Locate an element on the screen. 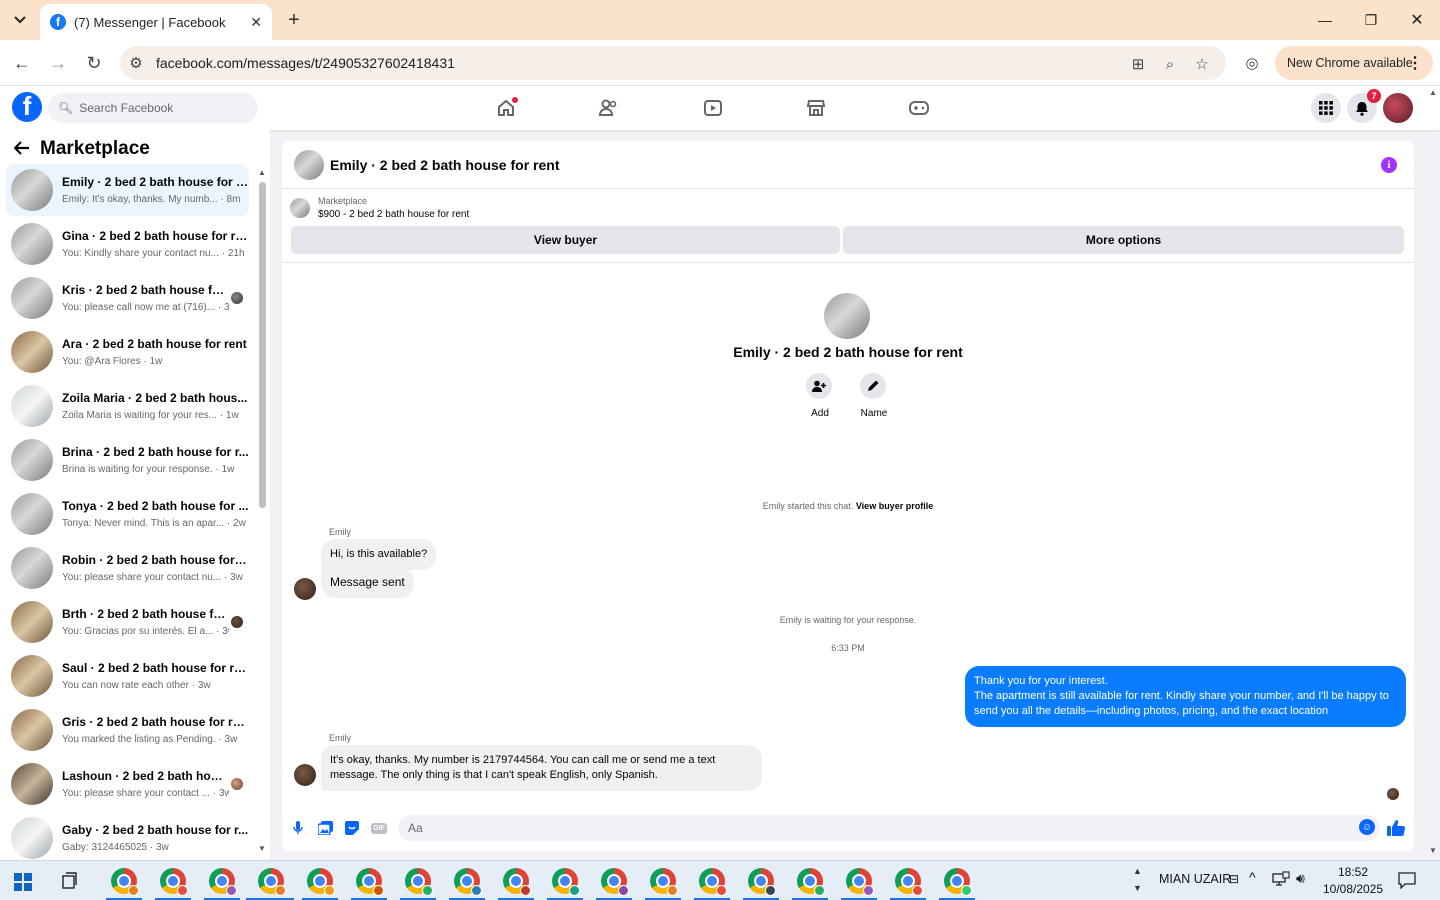 This screenshot has height=900, width=1440. more-menu-icon: ⋮ is located at coordinates (1415, 63).